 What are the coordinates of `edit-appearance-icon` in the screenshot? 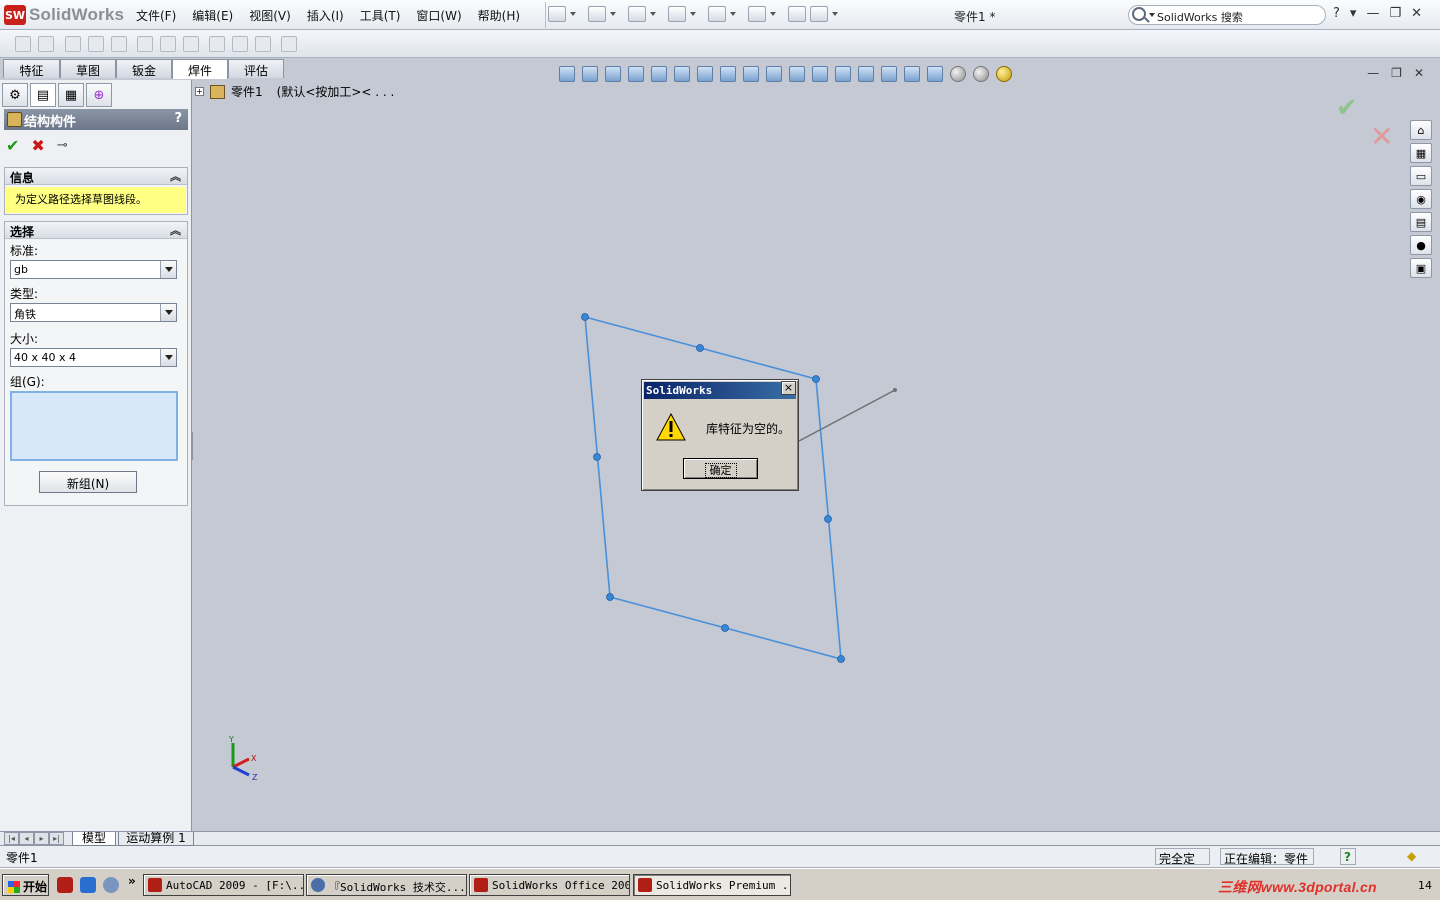 It's located at (935, 74).